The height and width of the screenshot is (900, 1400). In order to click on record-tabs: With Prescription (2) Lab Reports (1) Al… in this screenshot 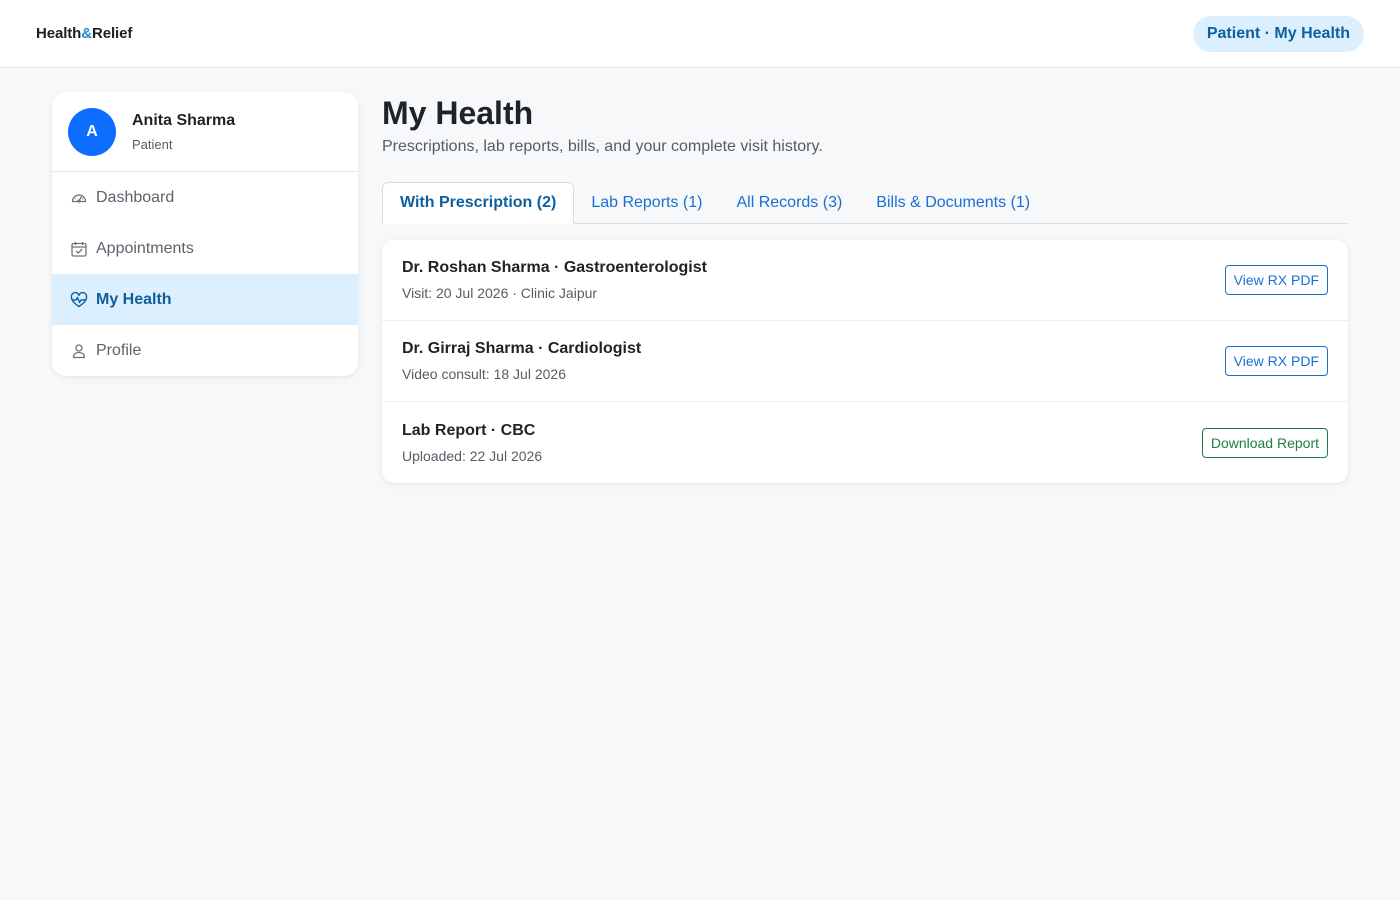, I will do `click(865, 203)`.